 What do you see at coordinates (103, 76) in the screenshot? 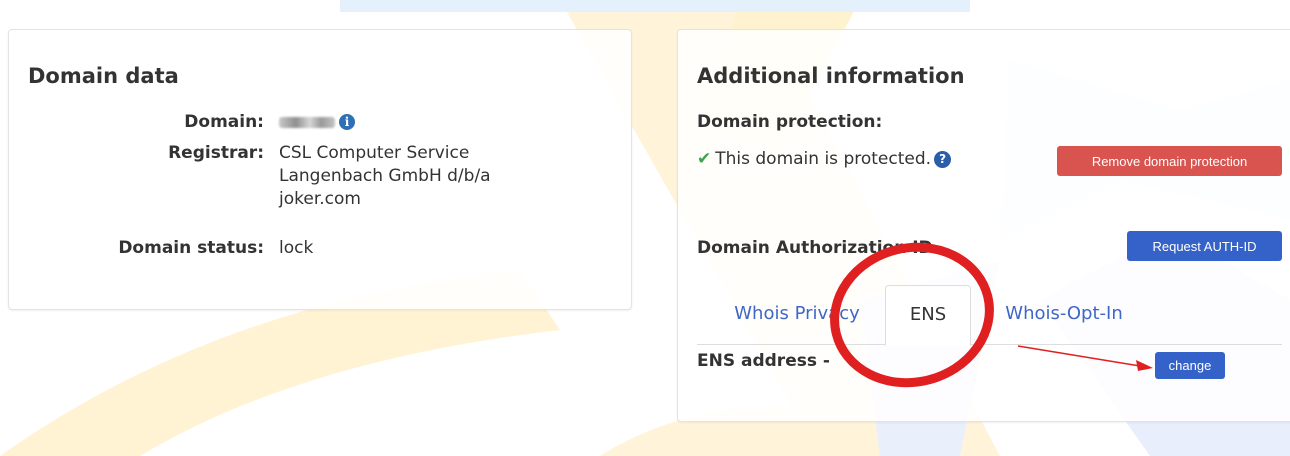
I see `domain-data-title: Domain data` at bounding box center [103, 76].